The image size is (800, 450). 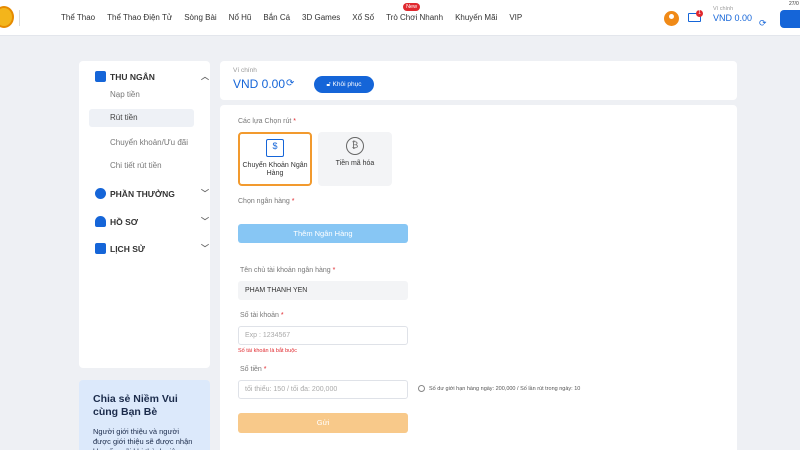 I want to click on new-badge: New, so click(x=412, y=7).